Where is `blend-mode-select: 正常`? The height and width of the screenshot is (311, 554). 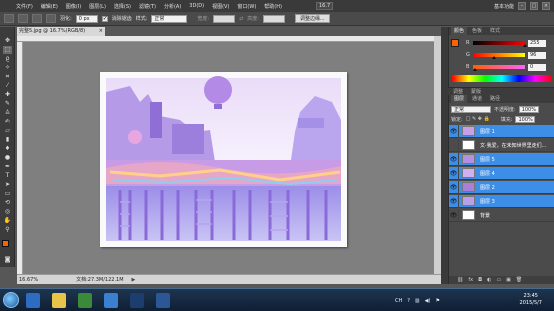 blend-mode-select: 正常 is located at coordinates (471, 109).